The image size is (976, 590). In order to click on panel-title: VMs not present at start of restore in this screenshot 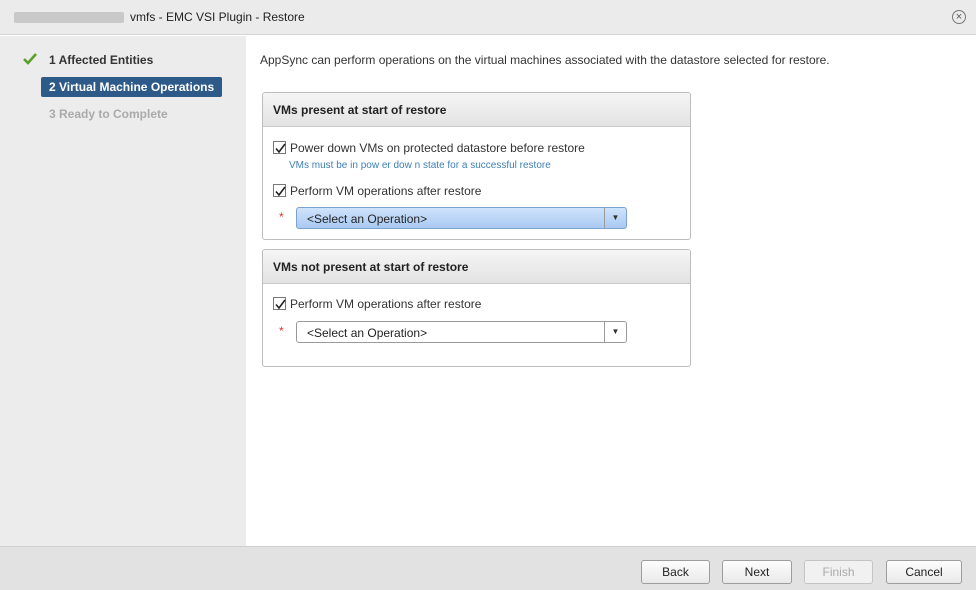, I will do `click(476, 267)`.